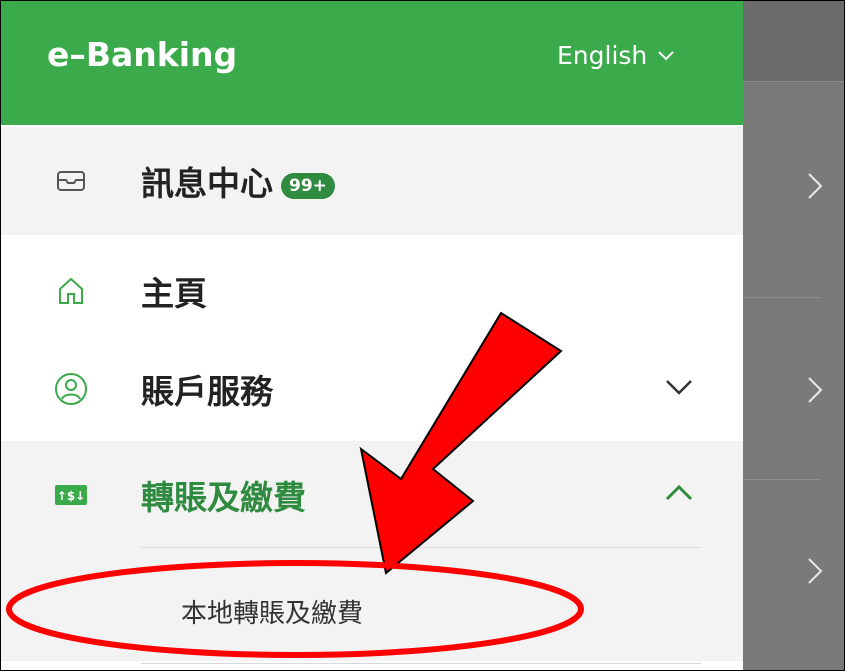 The width and height of the screenshot is (845, 671). What do you see at coordinates (71, 291) in the screenshot?
I see `home-icon` at bounding box center [71, 291].